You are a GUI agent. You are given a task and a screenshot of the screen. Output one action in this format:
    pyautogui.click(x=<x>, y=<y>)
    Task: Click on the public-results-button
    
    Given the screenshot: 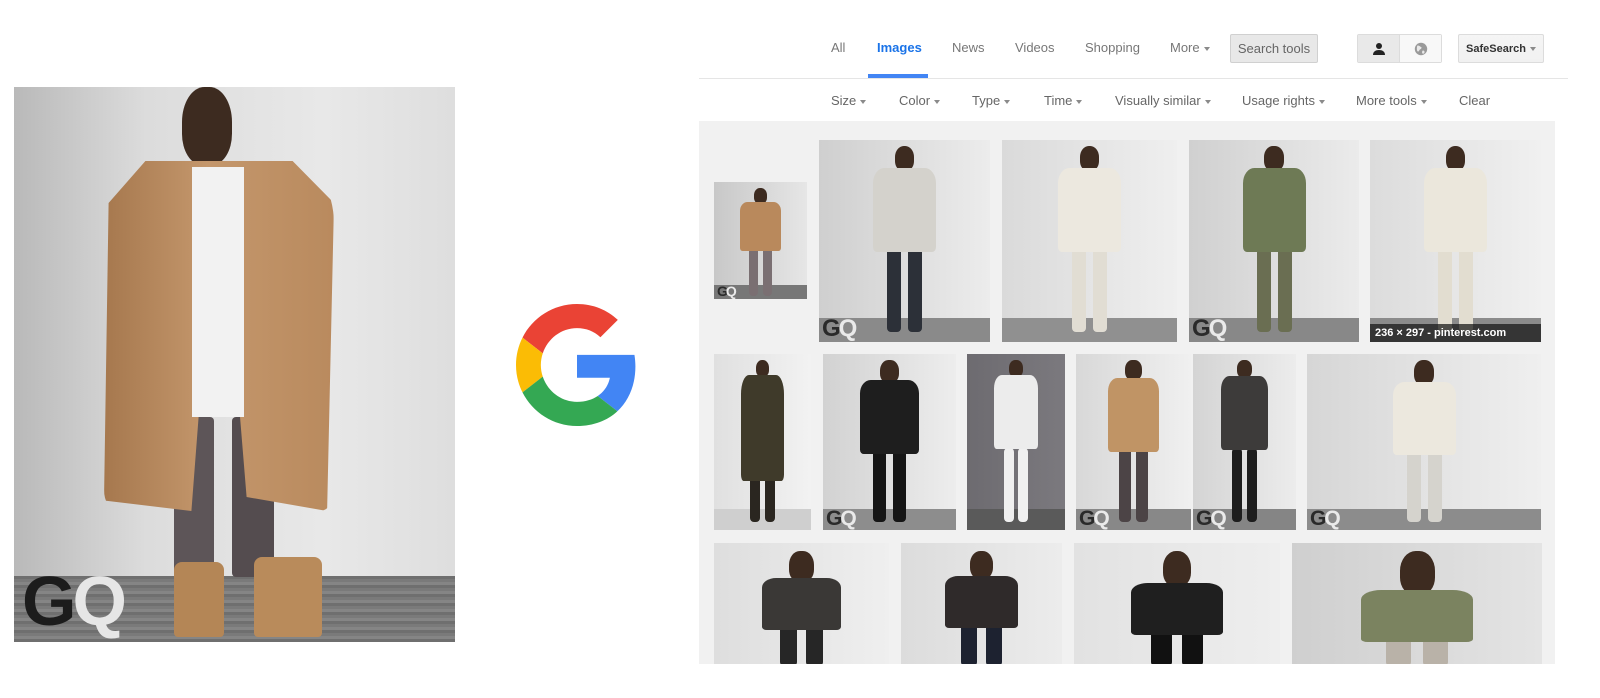 What is the action you would take?
    pyautogui.click(x=1420, y=48)
    